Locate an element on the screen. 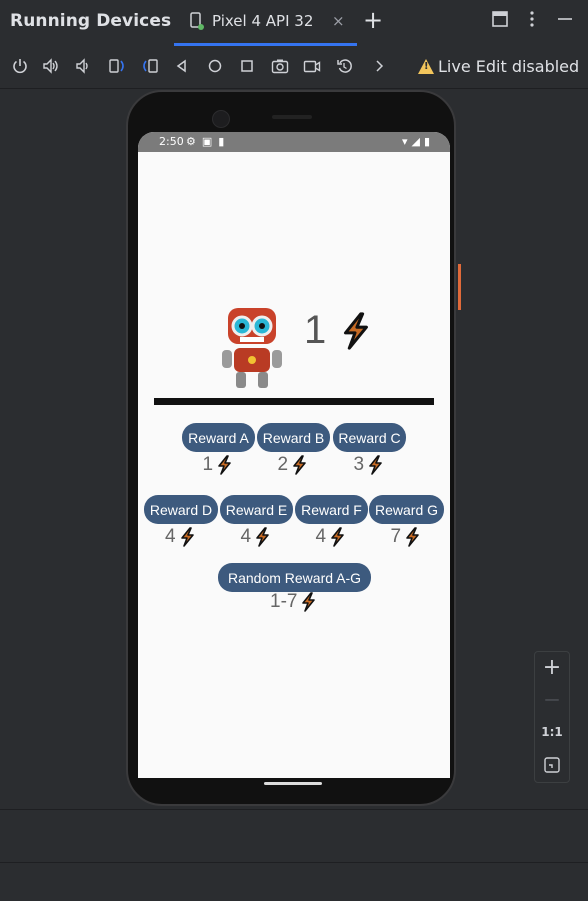 This screenshot has width=588, height=901. random-reward-cost: 1-7 is located at coordinates (294, 602).